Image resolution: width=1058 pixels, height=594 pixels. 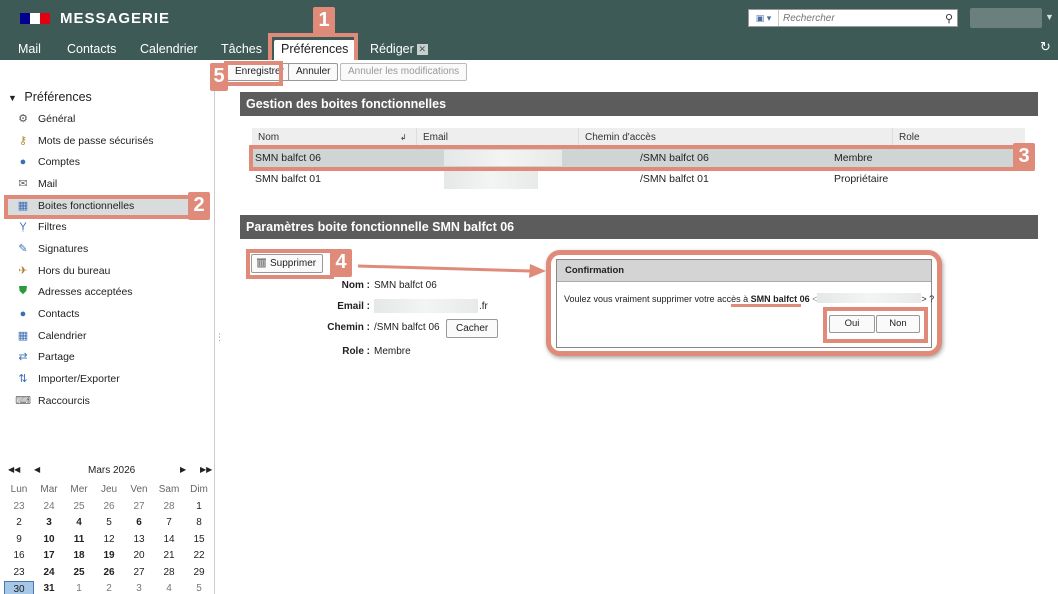 I want to click on sidebar-item-importer-exporter: ⇅ Importer/Exporter, so click(x=111, y=378).